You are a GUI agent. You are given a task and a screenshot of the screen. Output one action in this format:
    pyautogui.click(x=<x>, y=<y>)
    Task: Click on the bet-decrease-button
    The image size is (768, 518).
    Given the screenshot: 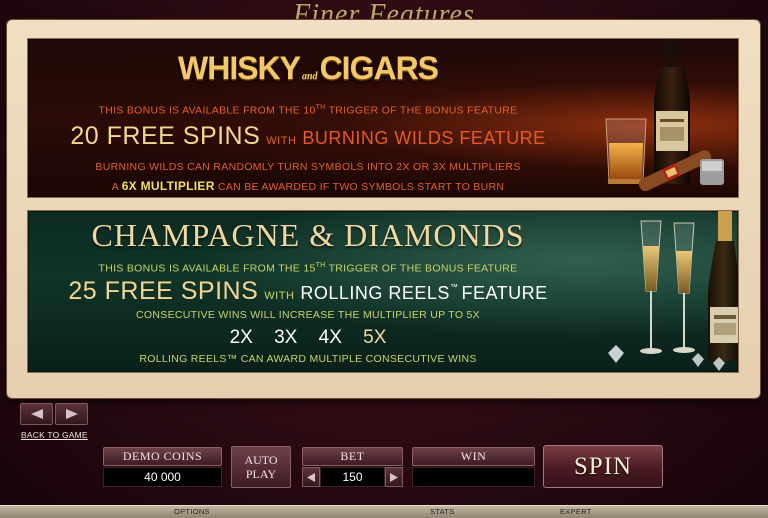 What is the action you would take?
    pyautogui.click(x=311, y=477)
    